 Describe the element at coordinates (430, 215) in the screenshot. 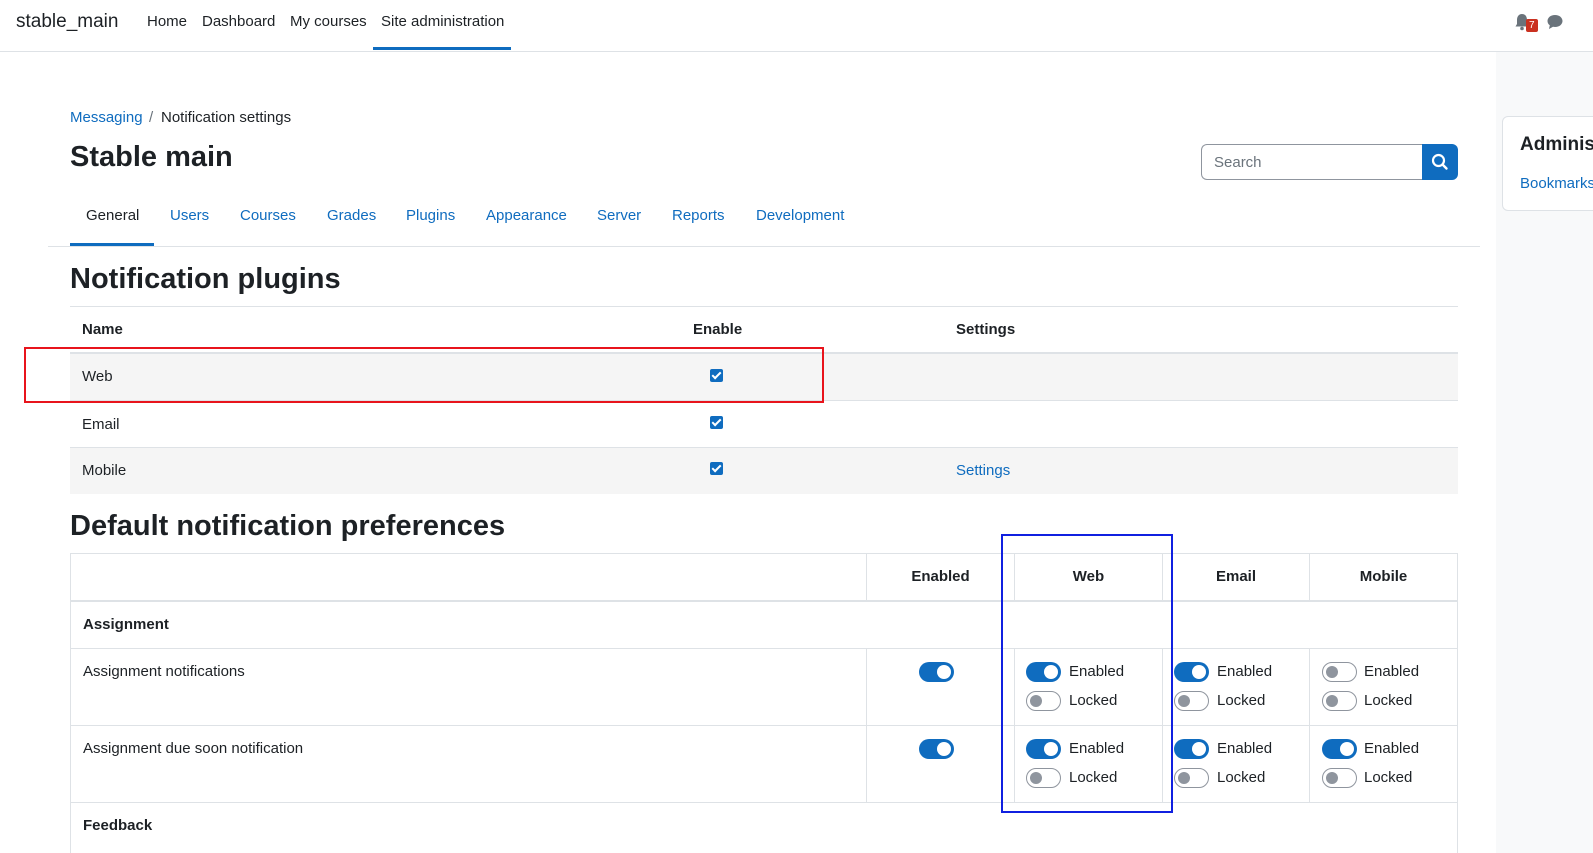

I see `tab-plugins: Plugins` at that location.